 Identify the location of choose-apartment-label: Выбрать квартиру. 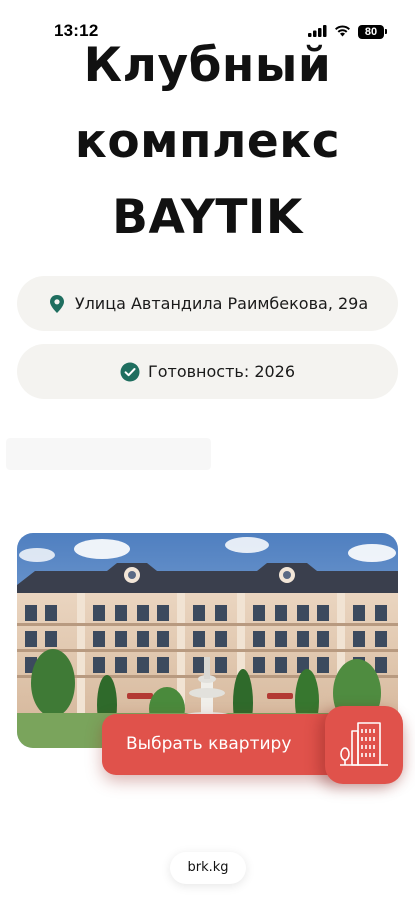
(209, 744).